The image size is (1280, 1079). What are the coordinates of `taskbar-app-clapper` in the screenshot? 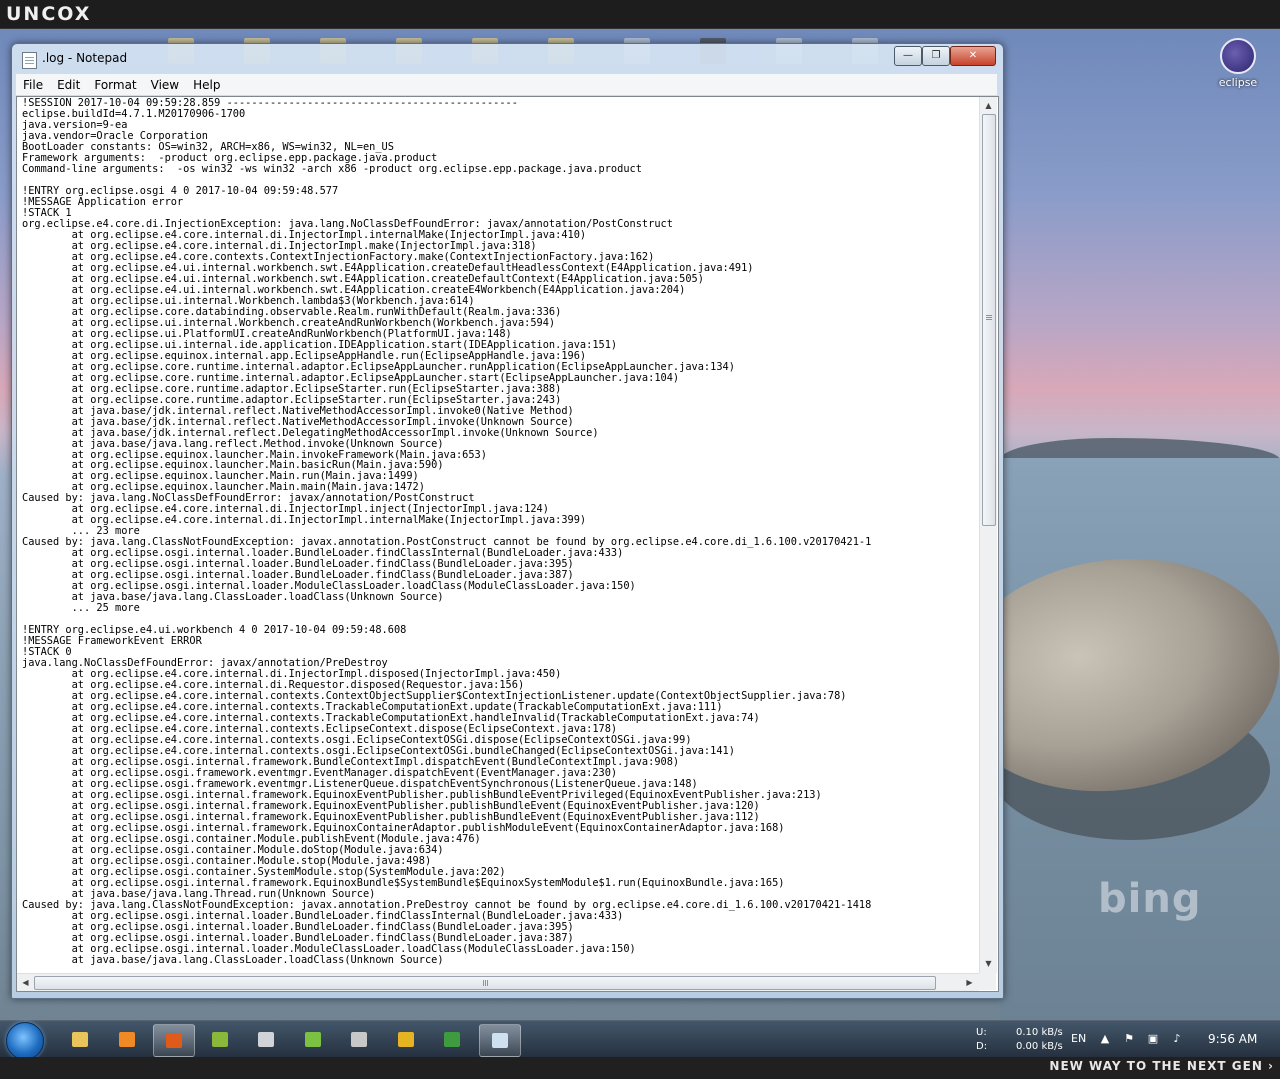 It's located at (359, 1039).